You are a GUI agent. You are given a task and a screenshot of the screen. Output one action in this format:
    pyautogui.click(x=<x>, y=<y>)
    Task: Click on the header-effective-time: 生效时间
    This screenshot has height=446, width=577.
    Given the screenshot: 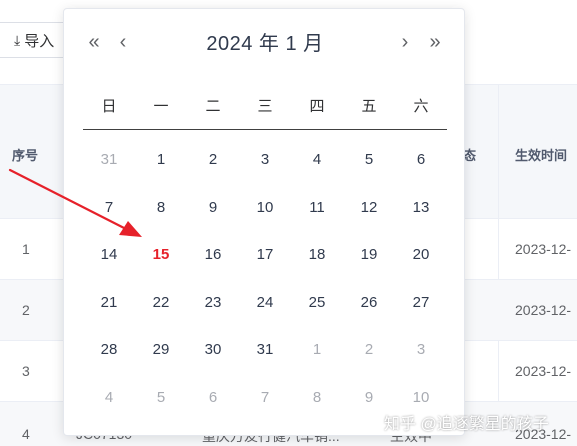 What is the action you would take?
    pyautogui.click(x=541, y=155)
    